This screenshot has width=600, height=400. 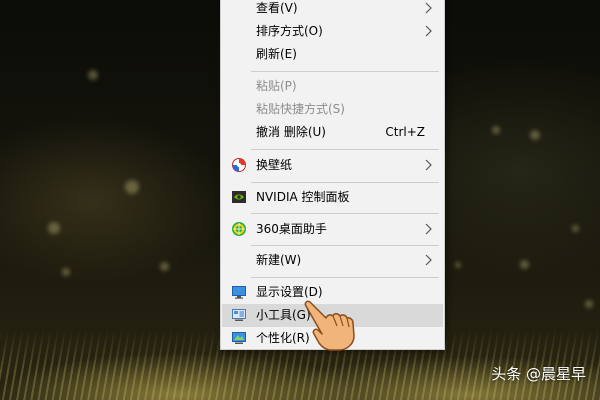 What do you see at coordinates (332, 10) in the screenshot?
I see `menu-item-view: 查看(V)` at bounding box center [332, 10].